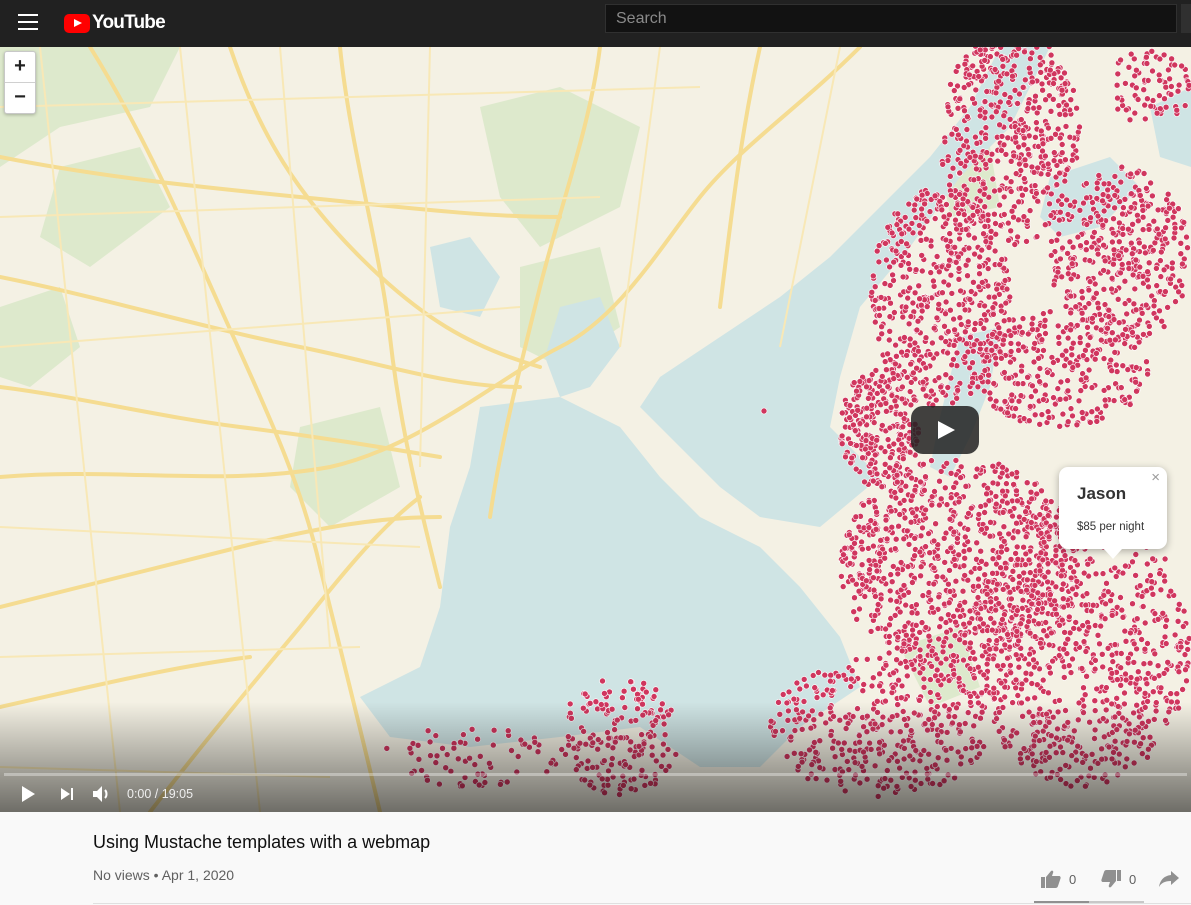 The width and height of the screenshot is (1191, 905). Describe the element at coordinates (1118, 879) in the screenshot. I see `dislike-button: 0` at that location.